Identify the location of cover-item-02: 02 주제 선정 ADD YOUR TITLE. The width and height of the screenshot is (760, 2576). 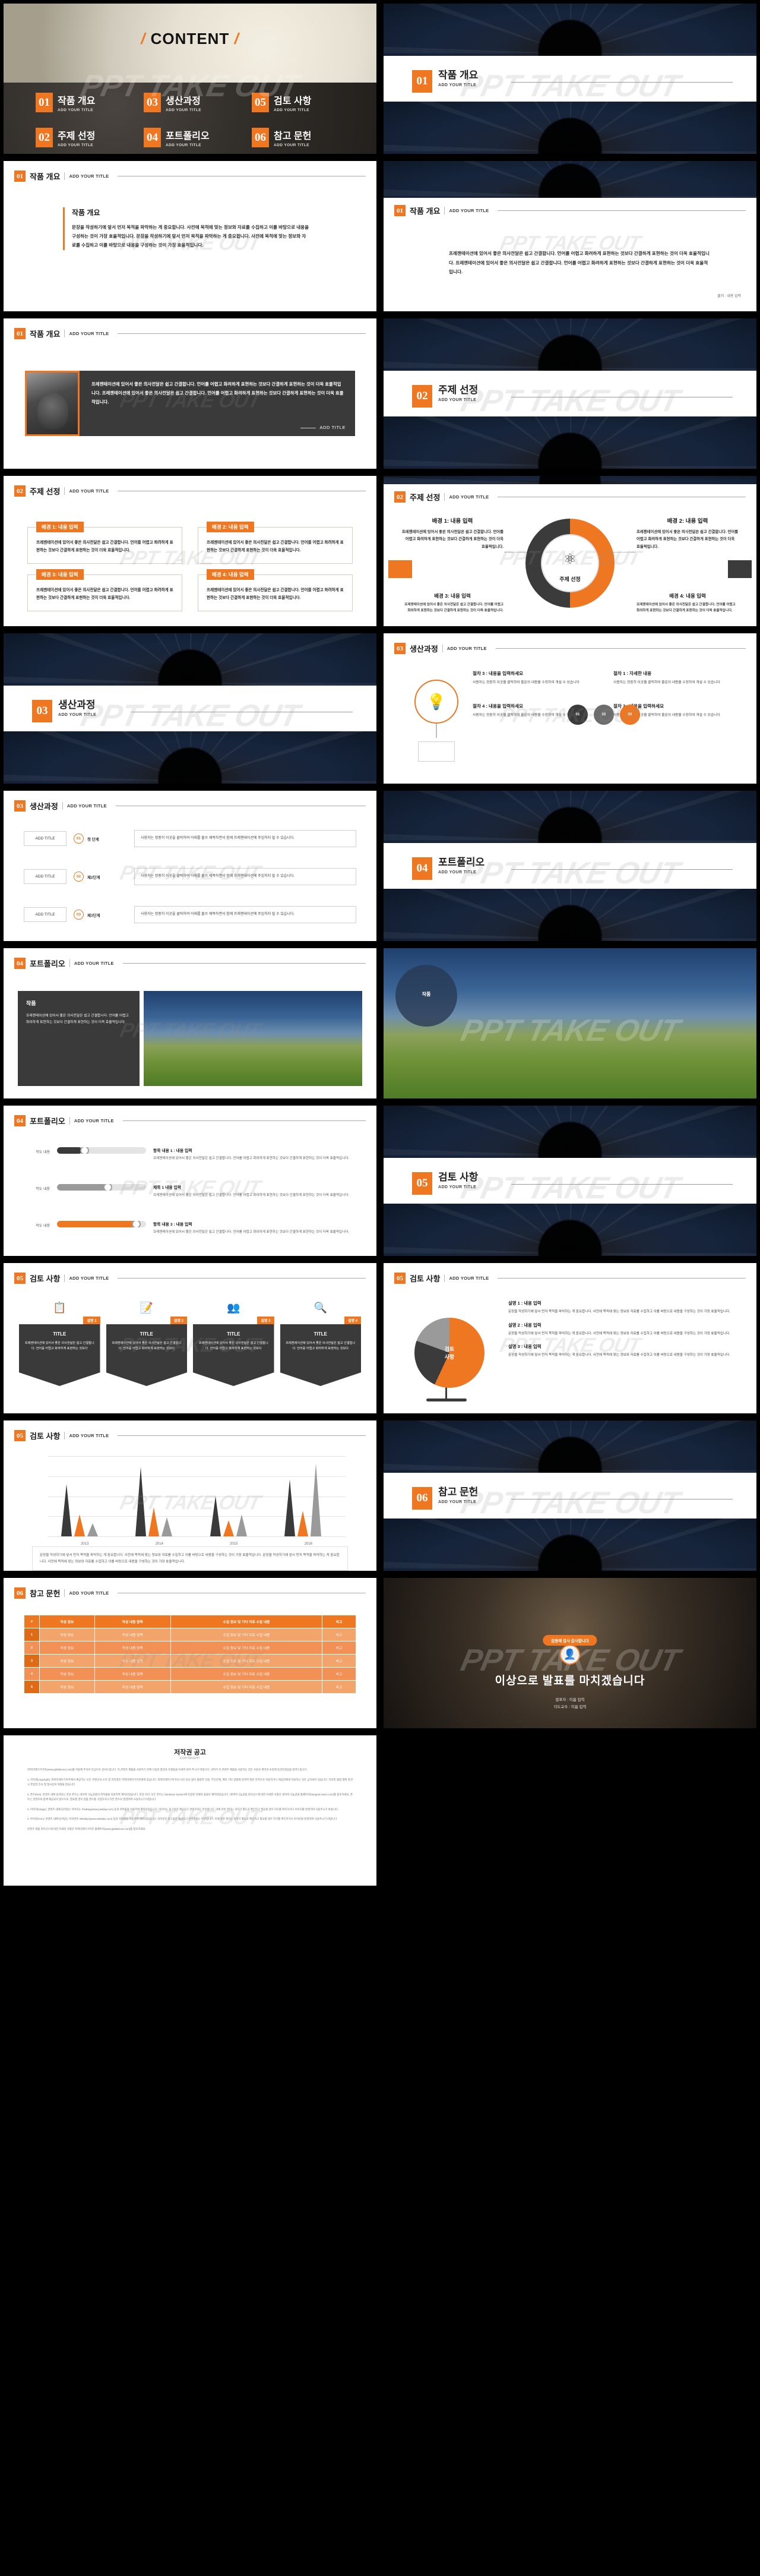
(87, 137).